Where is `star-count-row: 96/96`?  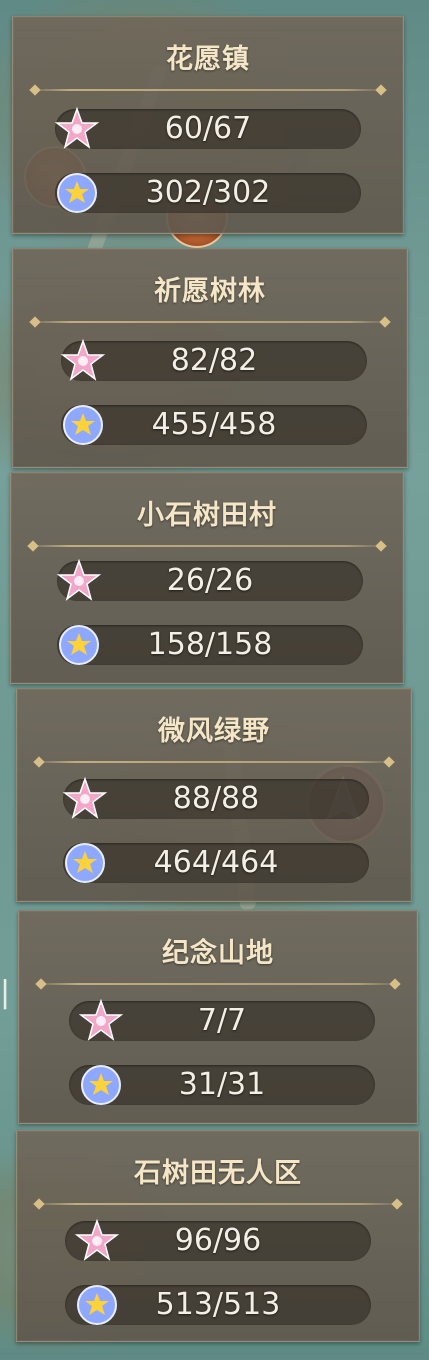 star-count-row: 96/96 is located at coordinates (218, 1239).